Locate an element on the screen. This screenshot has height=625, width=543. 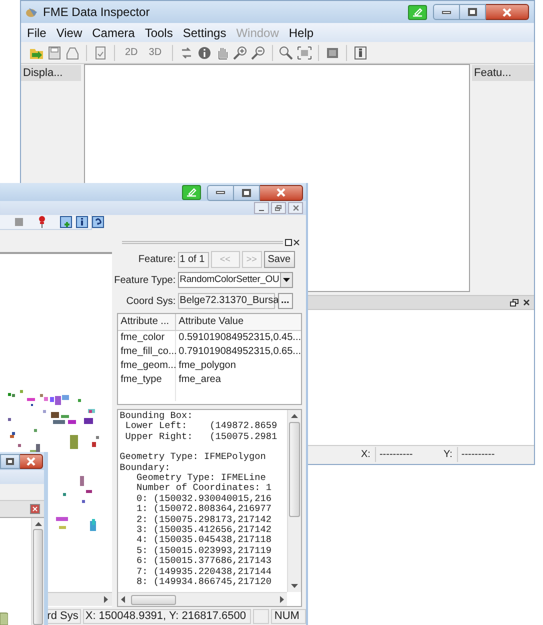
menu-item: View is located at coordinates (69, 33).